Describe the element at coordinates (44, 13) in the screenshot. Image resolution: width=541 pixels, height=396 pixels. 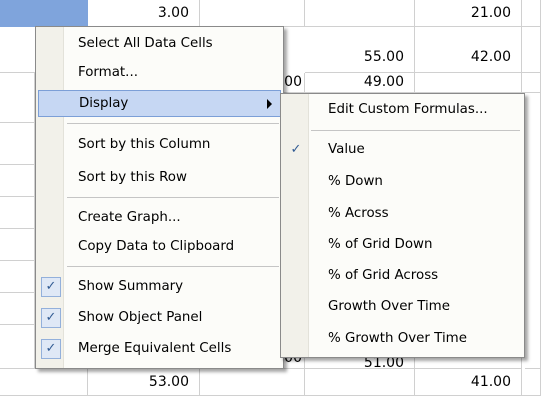
I see `selected-cell` at that location.